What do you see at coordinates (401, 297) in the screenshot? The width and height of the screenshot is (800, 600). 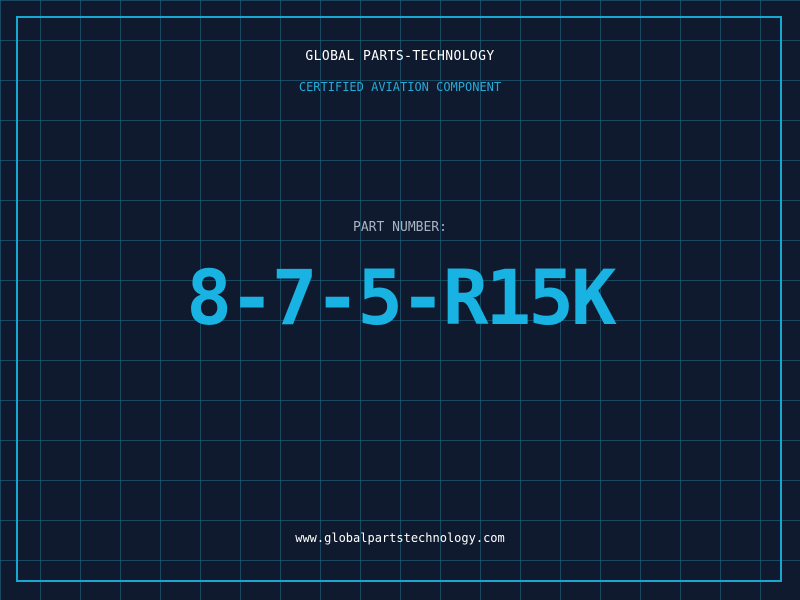 I see `part-number-value: 8-7-5-R15K` at bounding box center [401, 297].